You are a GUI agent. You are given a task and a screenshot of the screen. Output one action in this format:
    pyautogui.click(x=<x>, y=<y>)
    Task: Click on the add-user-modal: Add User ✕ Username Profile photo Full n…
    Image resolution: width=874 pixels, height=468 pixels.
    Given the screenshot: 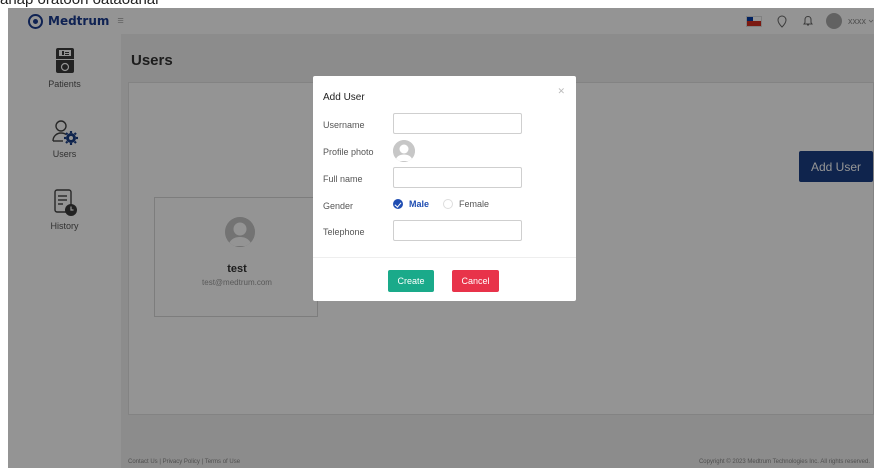 What is the action you would take?
    pyautogui.click(x=444, y=188)
    